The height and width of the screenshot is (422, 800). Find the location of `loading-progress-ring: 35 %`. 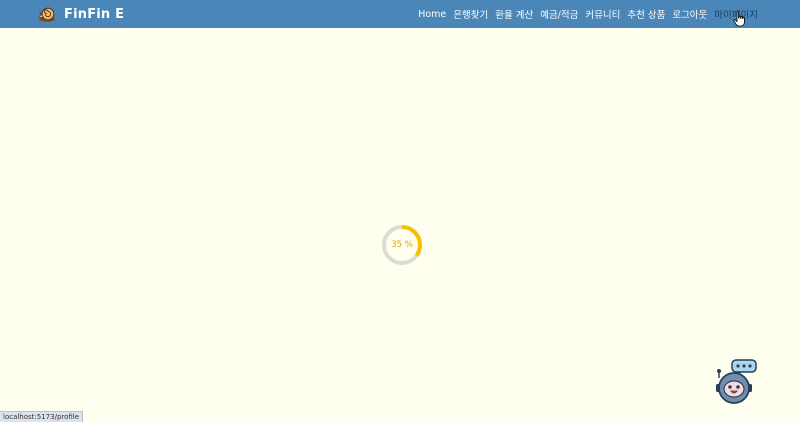

loading-progress-ring: 35 % is located at coordinates (402, 245).